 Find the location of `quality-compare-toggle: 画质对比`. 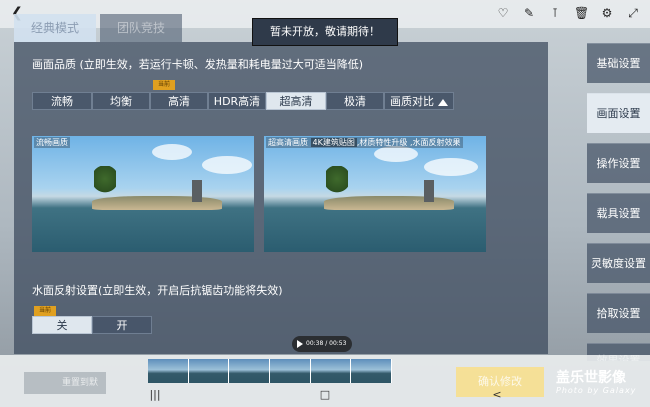

quality-compare-toggle: 画质对比 is located at coordinates (419, 101).